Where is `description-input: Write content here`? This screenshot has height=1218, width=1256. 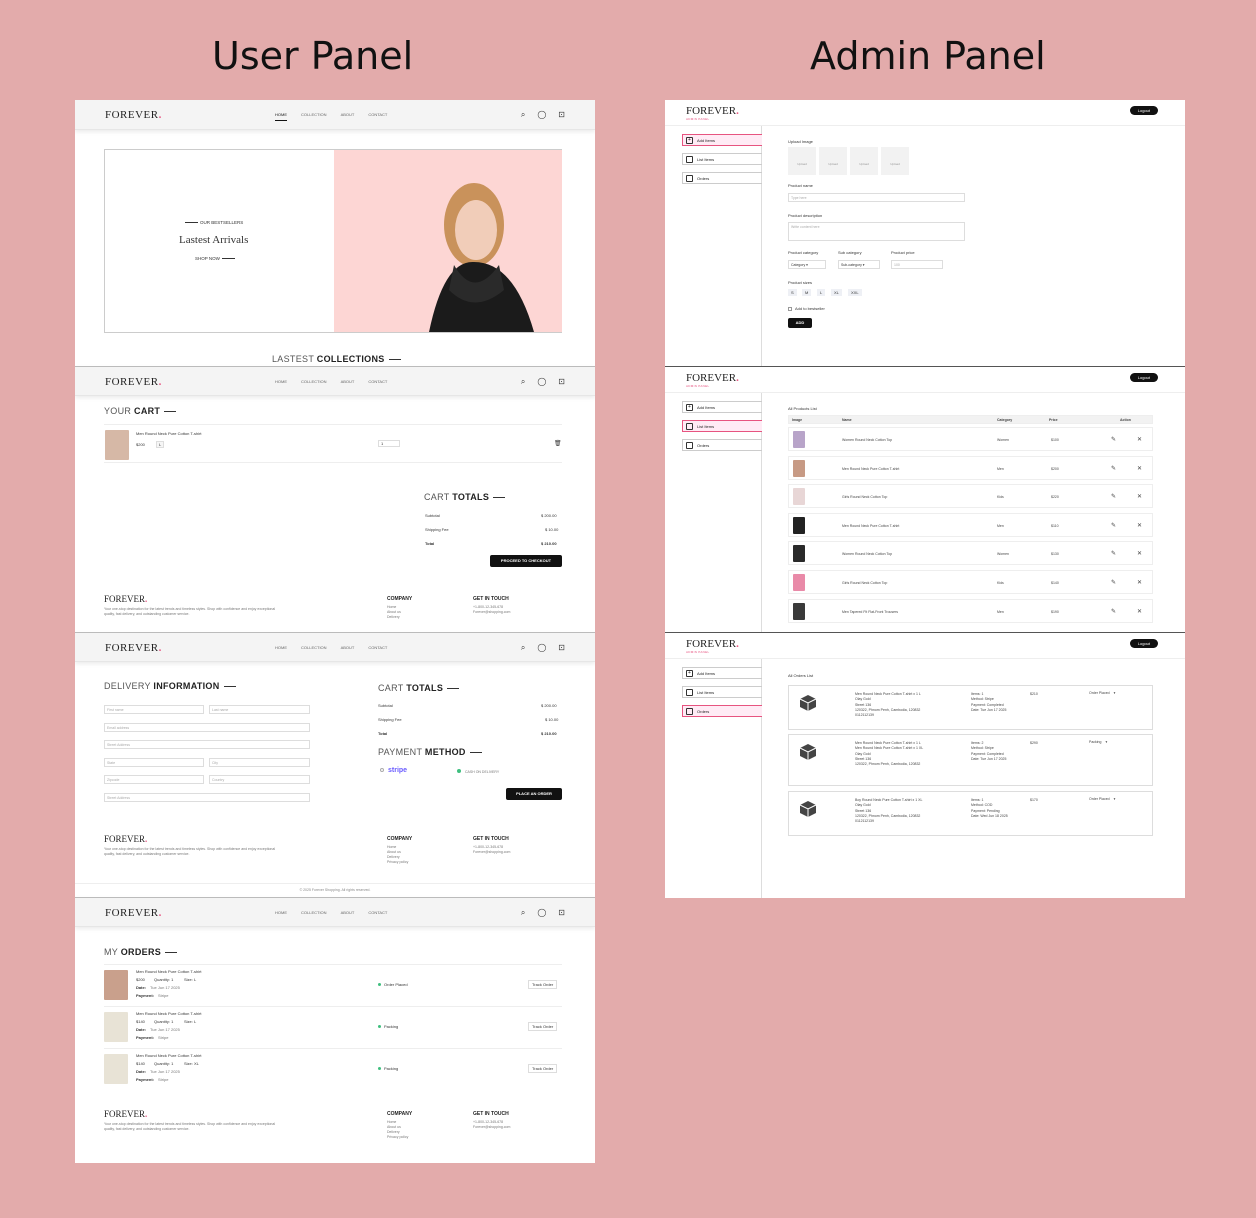
description-input: Write content here is located at coordinates (876, 231).